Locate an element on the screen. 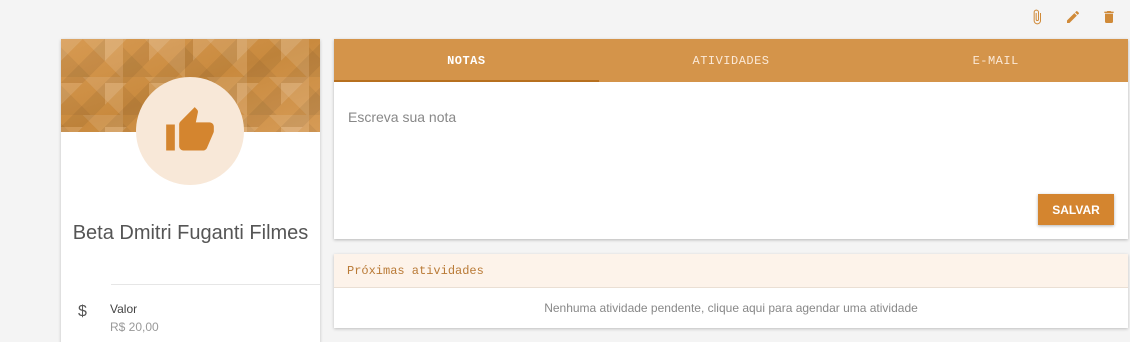 This screenshot has width=1130, height=342. value-block: Valor R$ 20,00 is located at coordinates (134, 318).